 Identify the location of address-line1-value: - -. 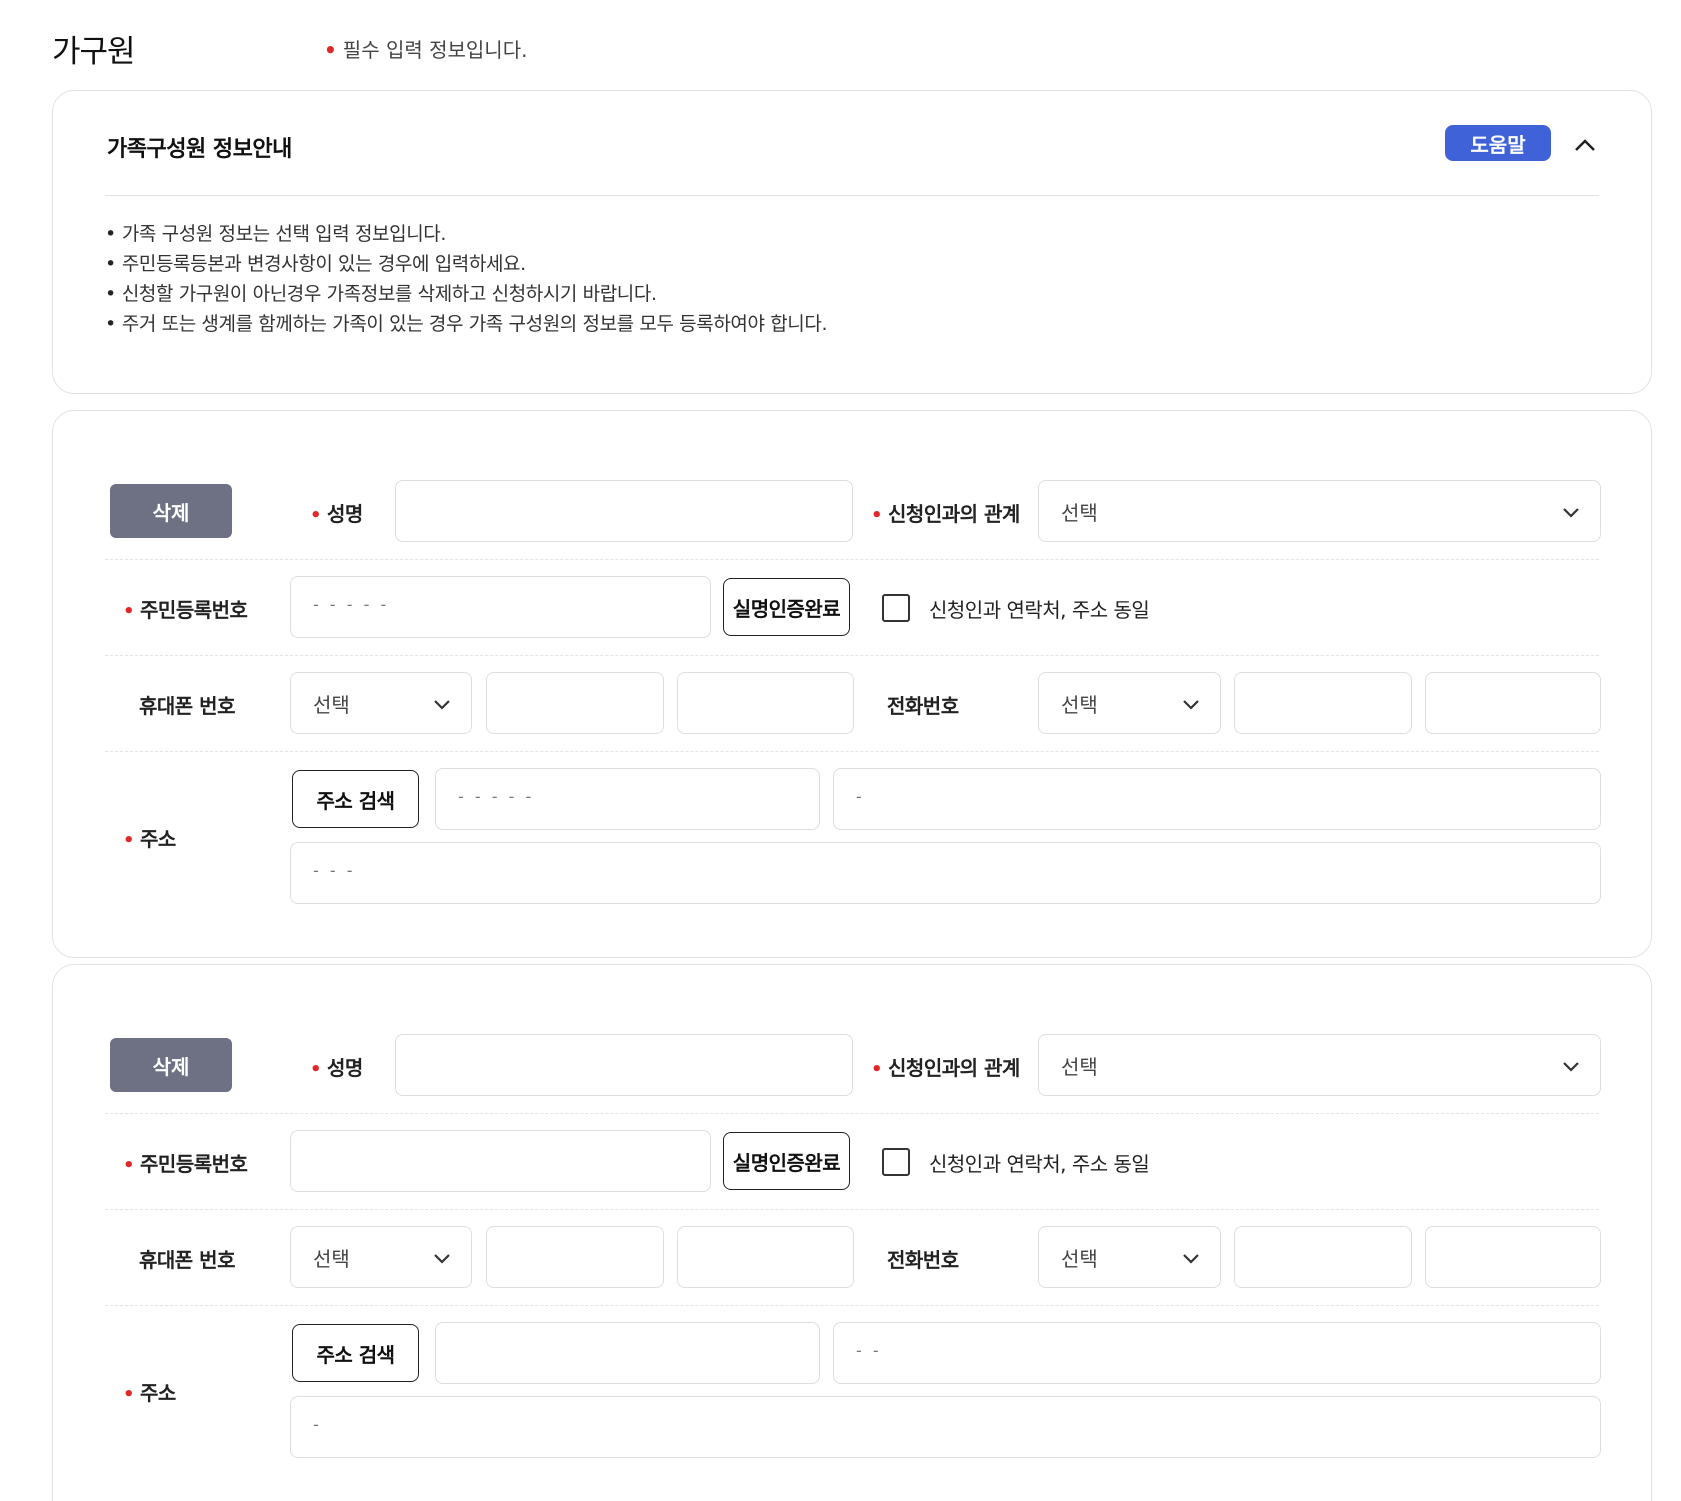
(869, 1350).